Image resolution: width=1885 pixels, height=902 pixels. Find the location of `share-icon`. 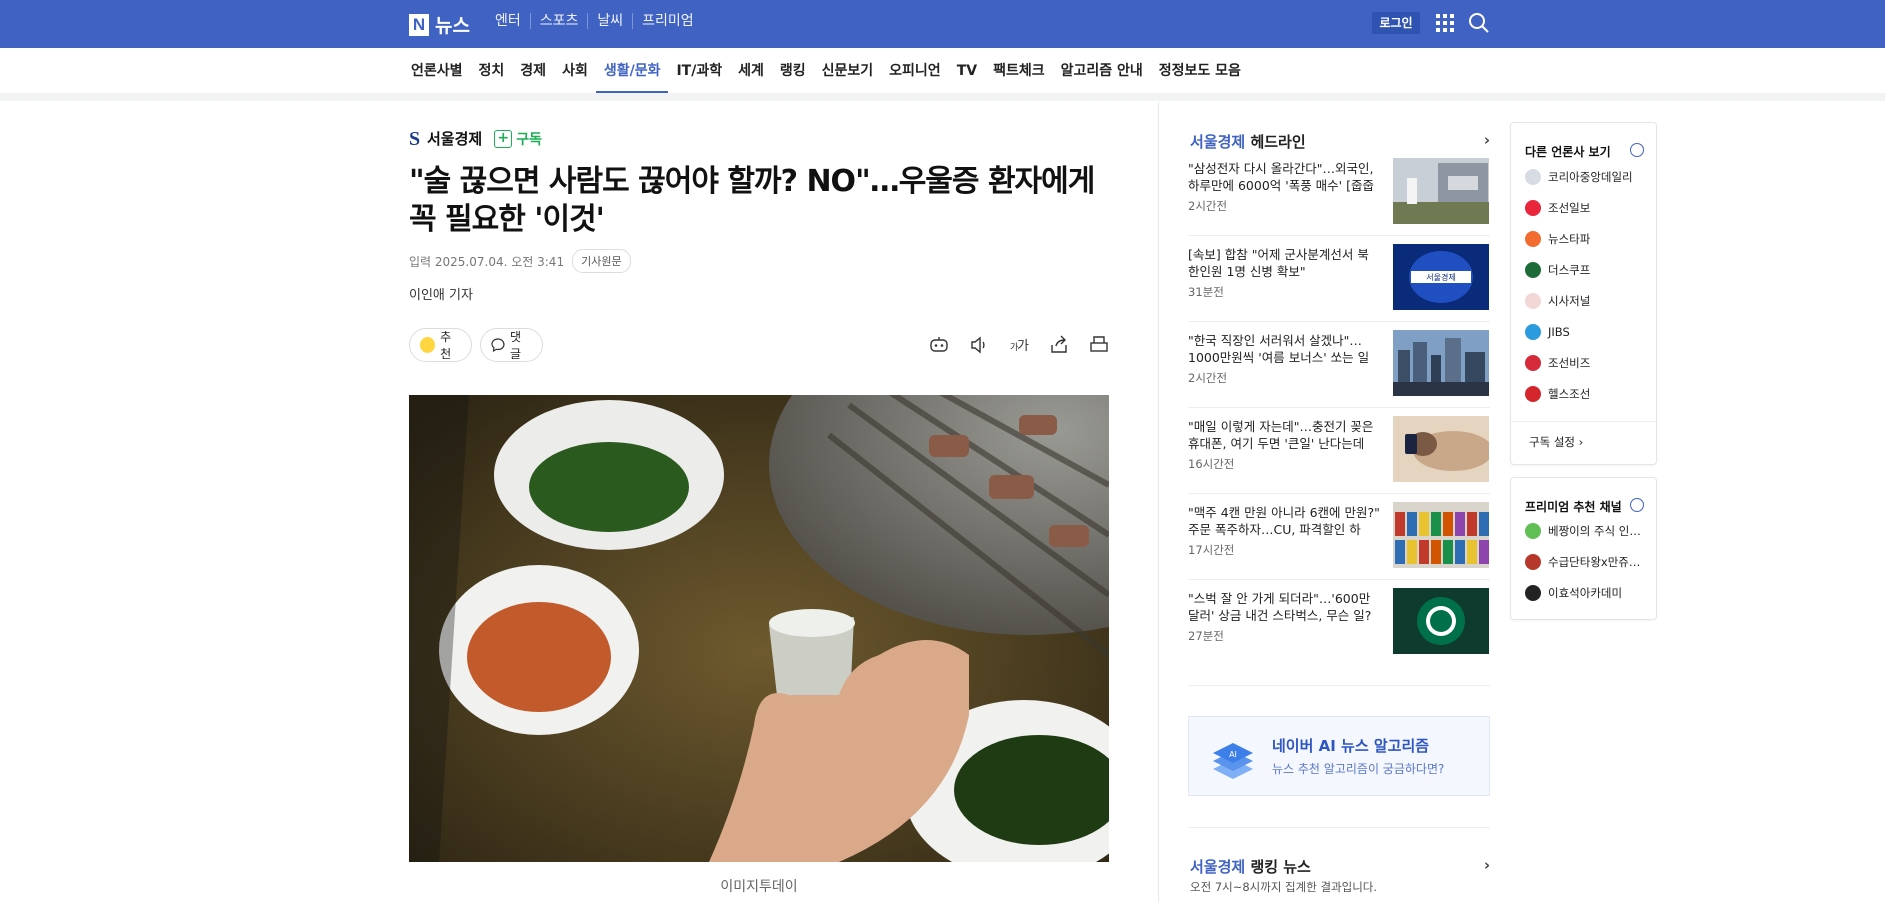

share-icon is located at coordinates (1059, 345).